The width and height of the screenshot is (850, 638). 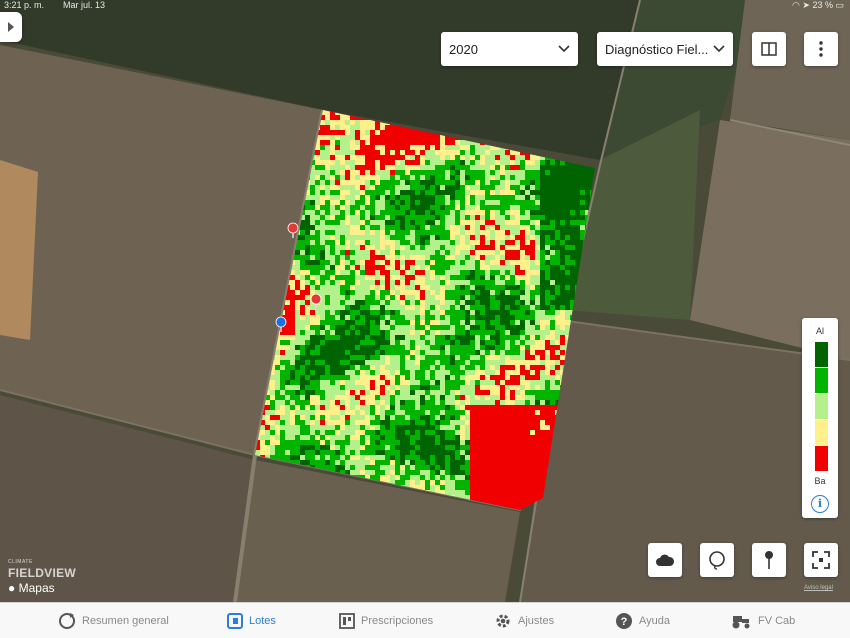 What do you see at coordinates (818, 588) in the screenshot?
I see `legal-link: Aviso legal` at bounding box center [818, 588].